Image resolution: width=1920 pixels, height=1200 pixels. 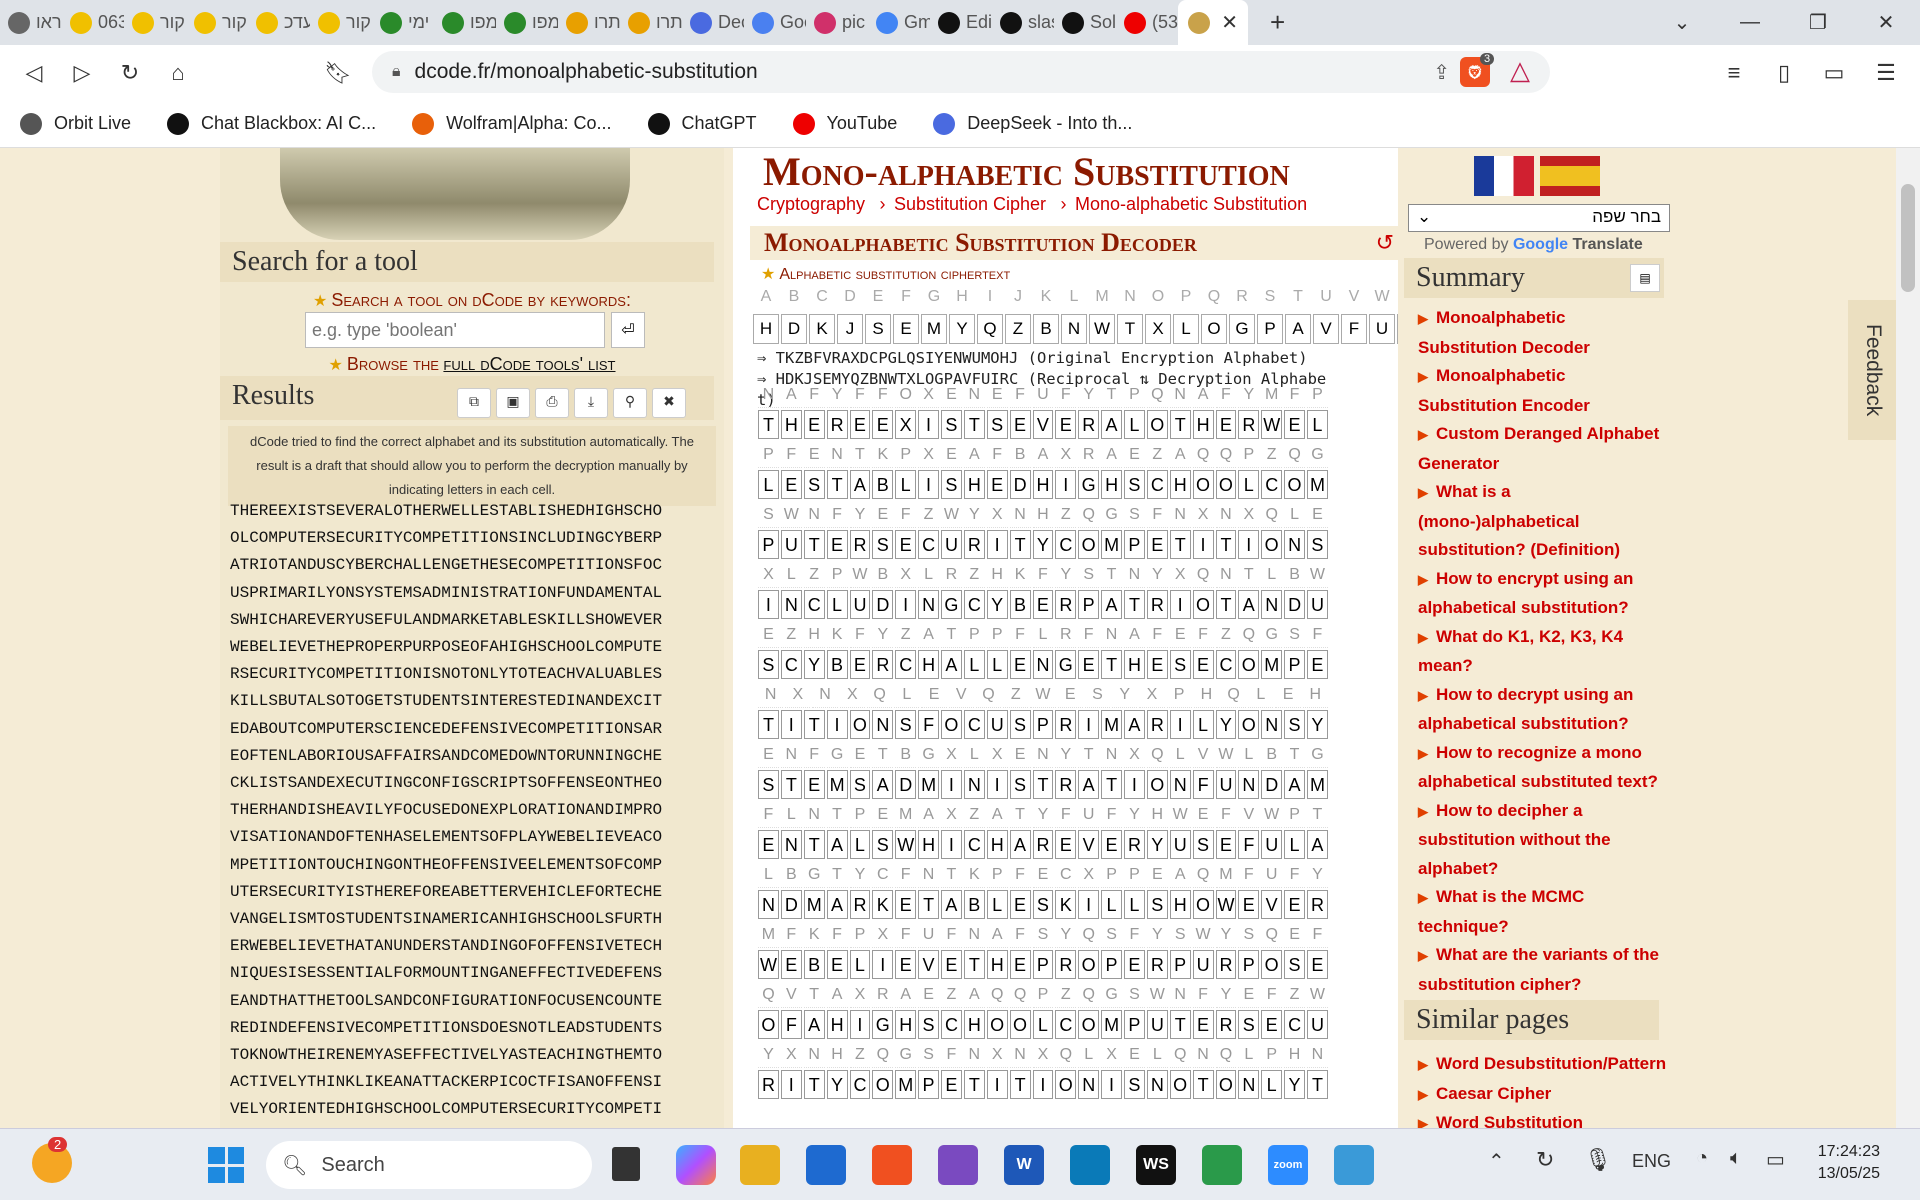 What do you see at coordinates (1074, 329) in the screenshot?
I see `substitution-input: N` at bounding box center [1074, 329].